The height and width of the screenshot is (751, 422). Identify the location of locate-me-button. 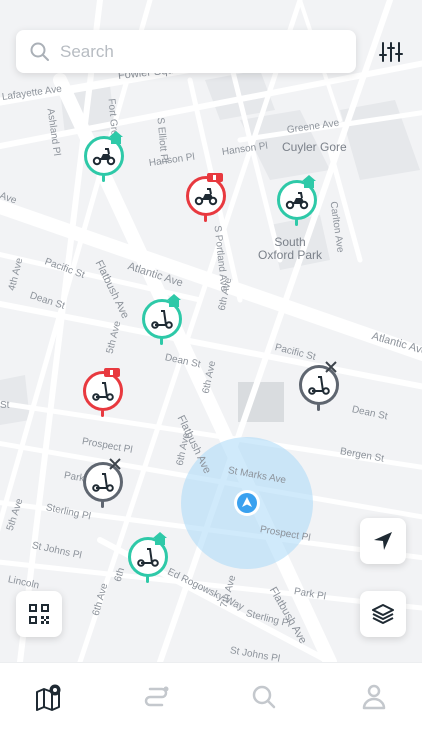
(383, 541).